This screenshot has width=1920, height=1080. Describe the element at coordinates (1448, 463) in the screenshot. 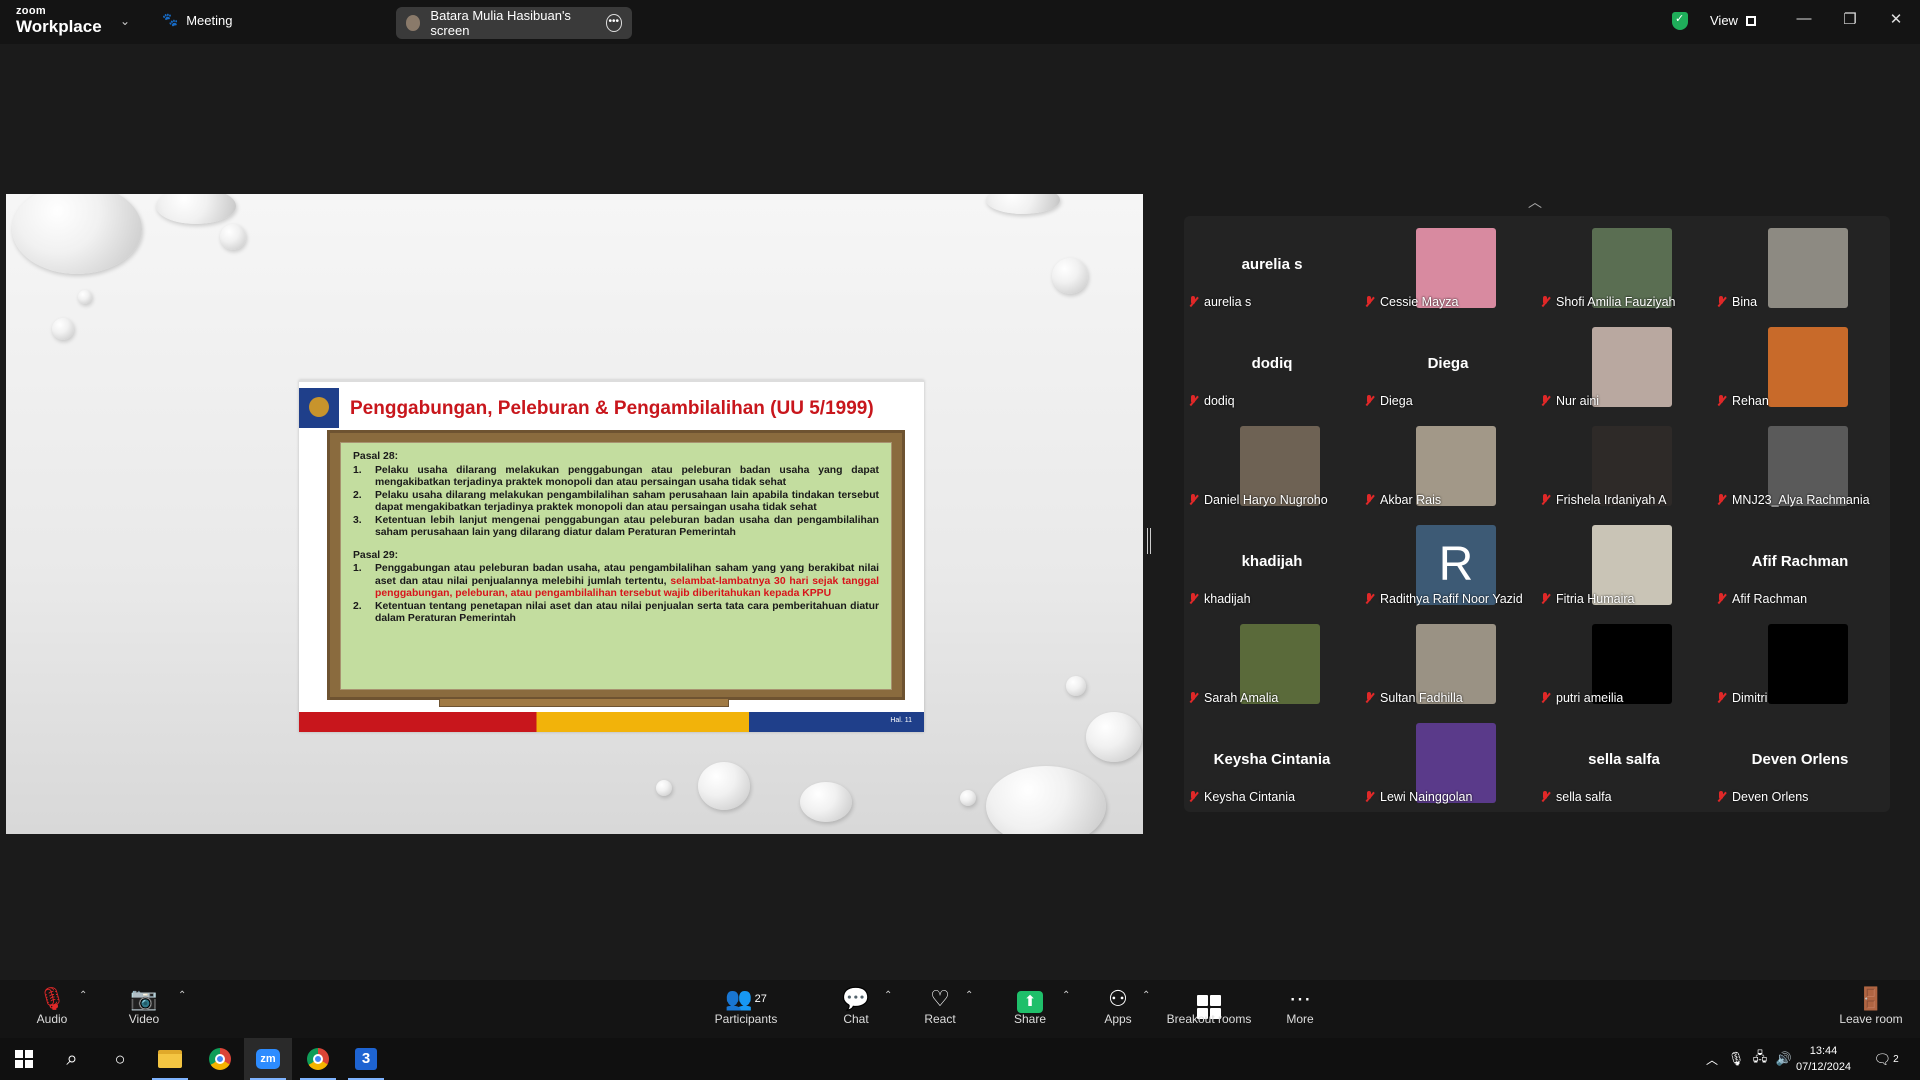

I see `participant-tile: Akbar Rais` at that location.